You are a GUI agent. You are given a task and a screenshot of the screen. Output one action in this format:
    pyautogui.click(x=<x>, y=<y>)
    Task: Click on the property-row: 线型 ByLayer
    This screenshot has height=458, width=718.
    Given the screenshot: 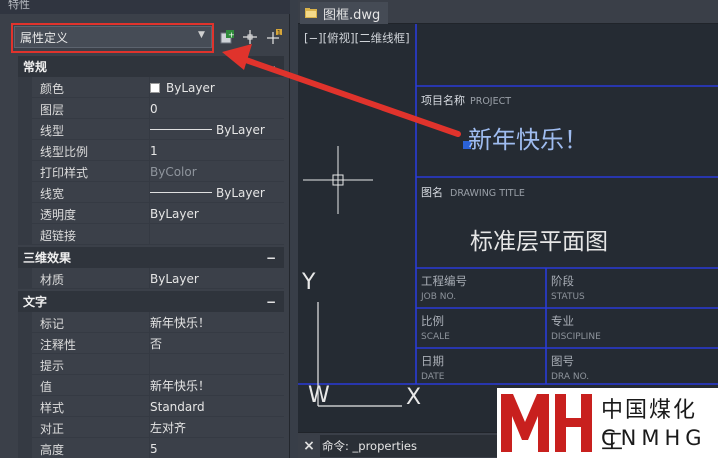 What is the action you would take?
    pyautogui.click(x=151, y=129)
    